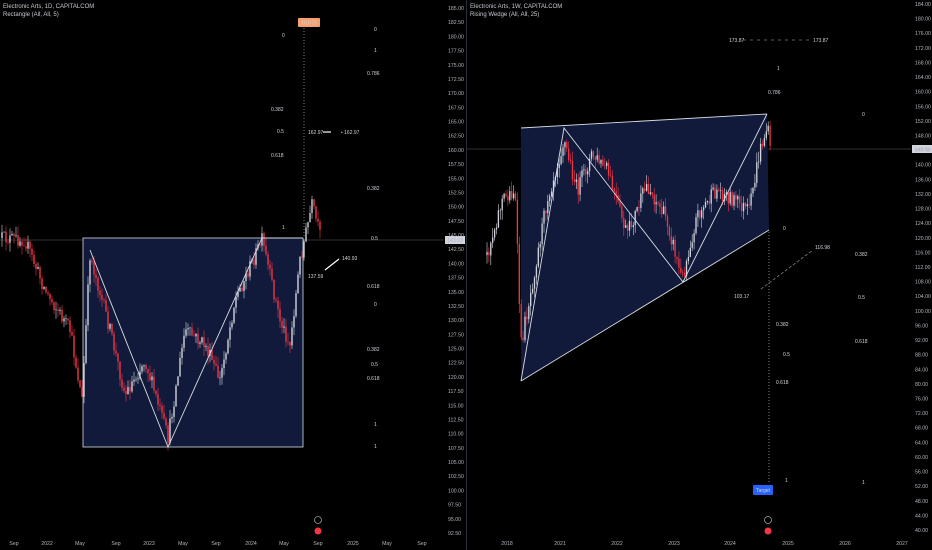 Image resolution: width=932 pixels, height=550 pixels. Describe the element at coordinates (921, 326) in the screenshot. I see `y-axis-tick-right: 96.00` at that location.